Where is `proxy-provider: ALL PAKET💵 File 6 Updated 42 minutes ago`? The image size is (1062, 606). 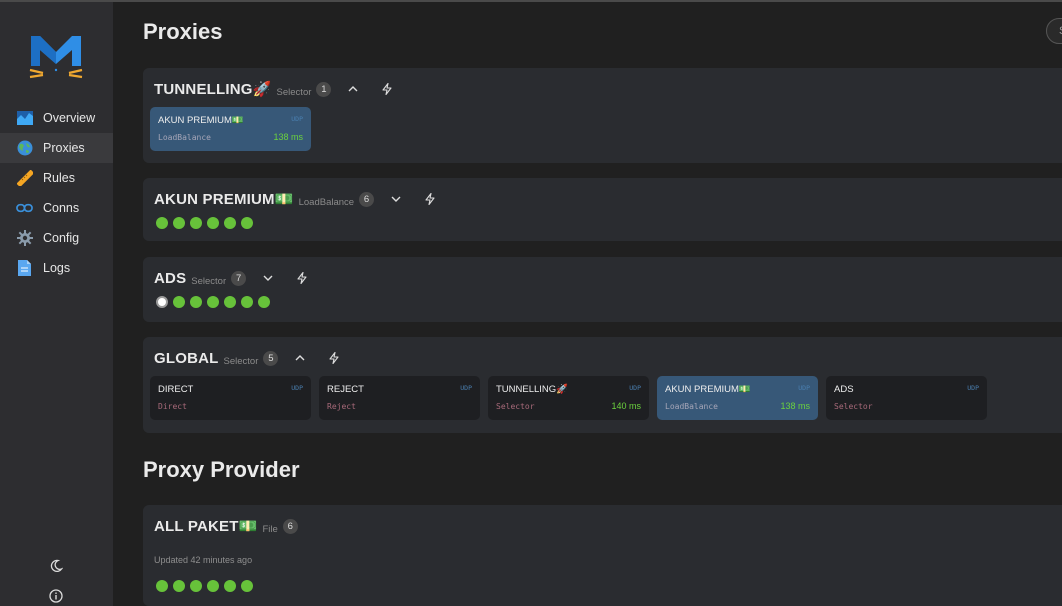 proxy-provider: ALL PAKET💵 File 6 Updated 42 minutes ago is located at coordinates (602, 555).